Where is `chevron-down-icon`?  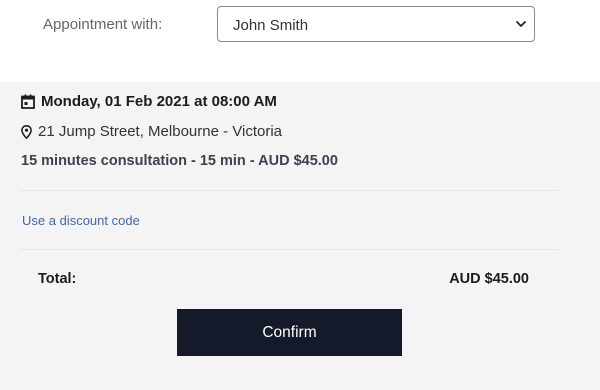 chevron-down-icon is located at coordinates (521, 24).